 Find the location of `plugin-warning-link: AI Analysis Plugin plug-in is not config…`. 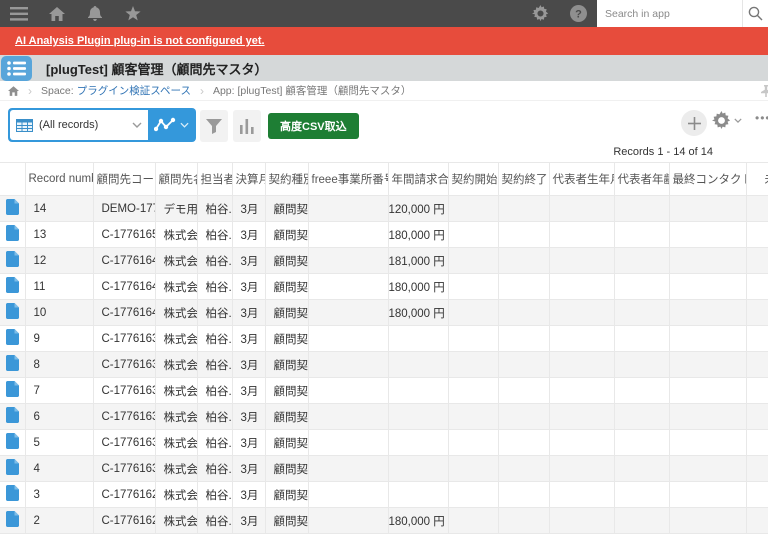

plugin-warning-link: AI Analysis Plugin plug-in is not config… is located at coordinates (140, 41).